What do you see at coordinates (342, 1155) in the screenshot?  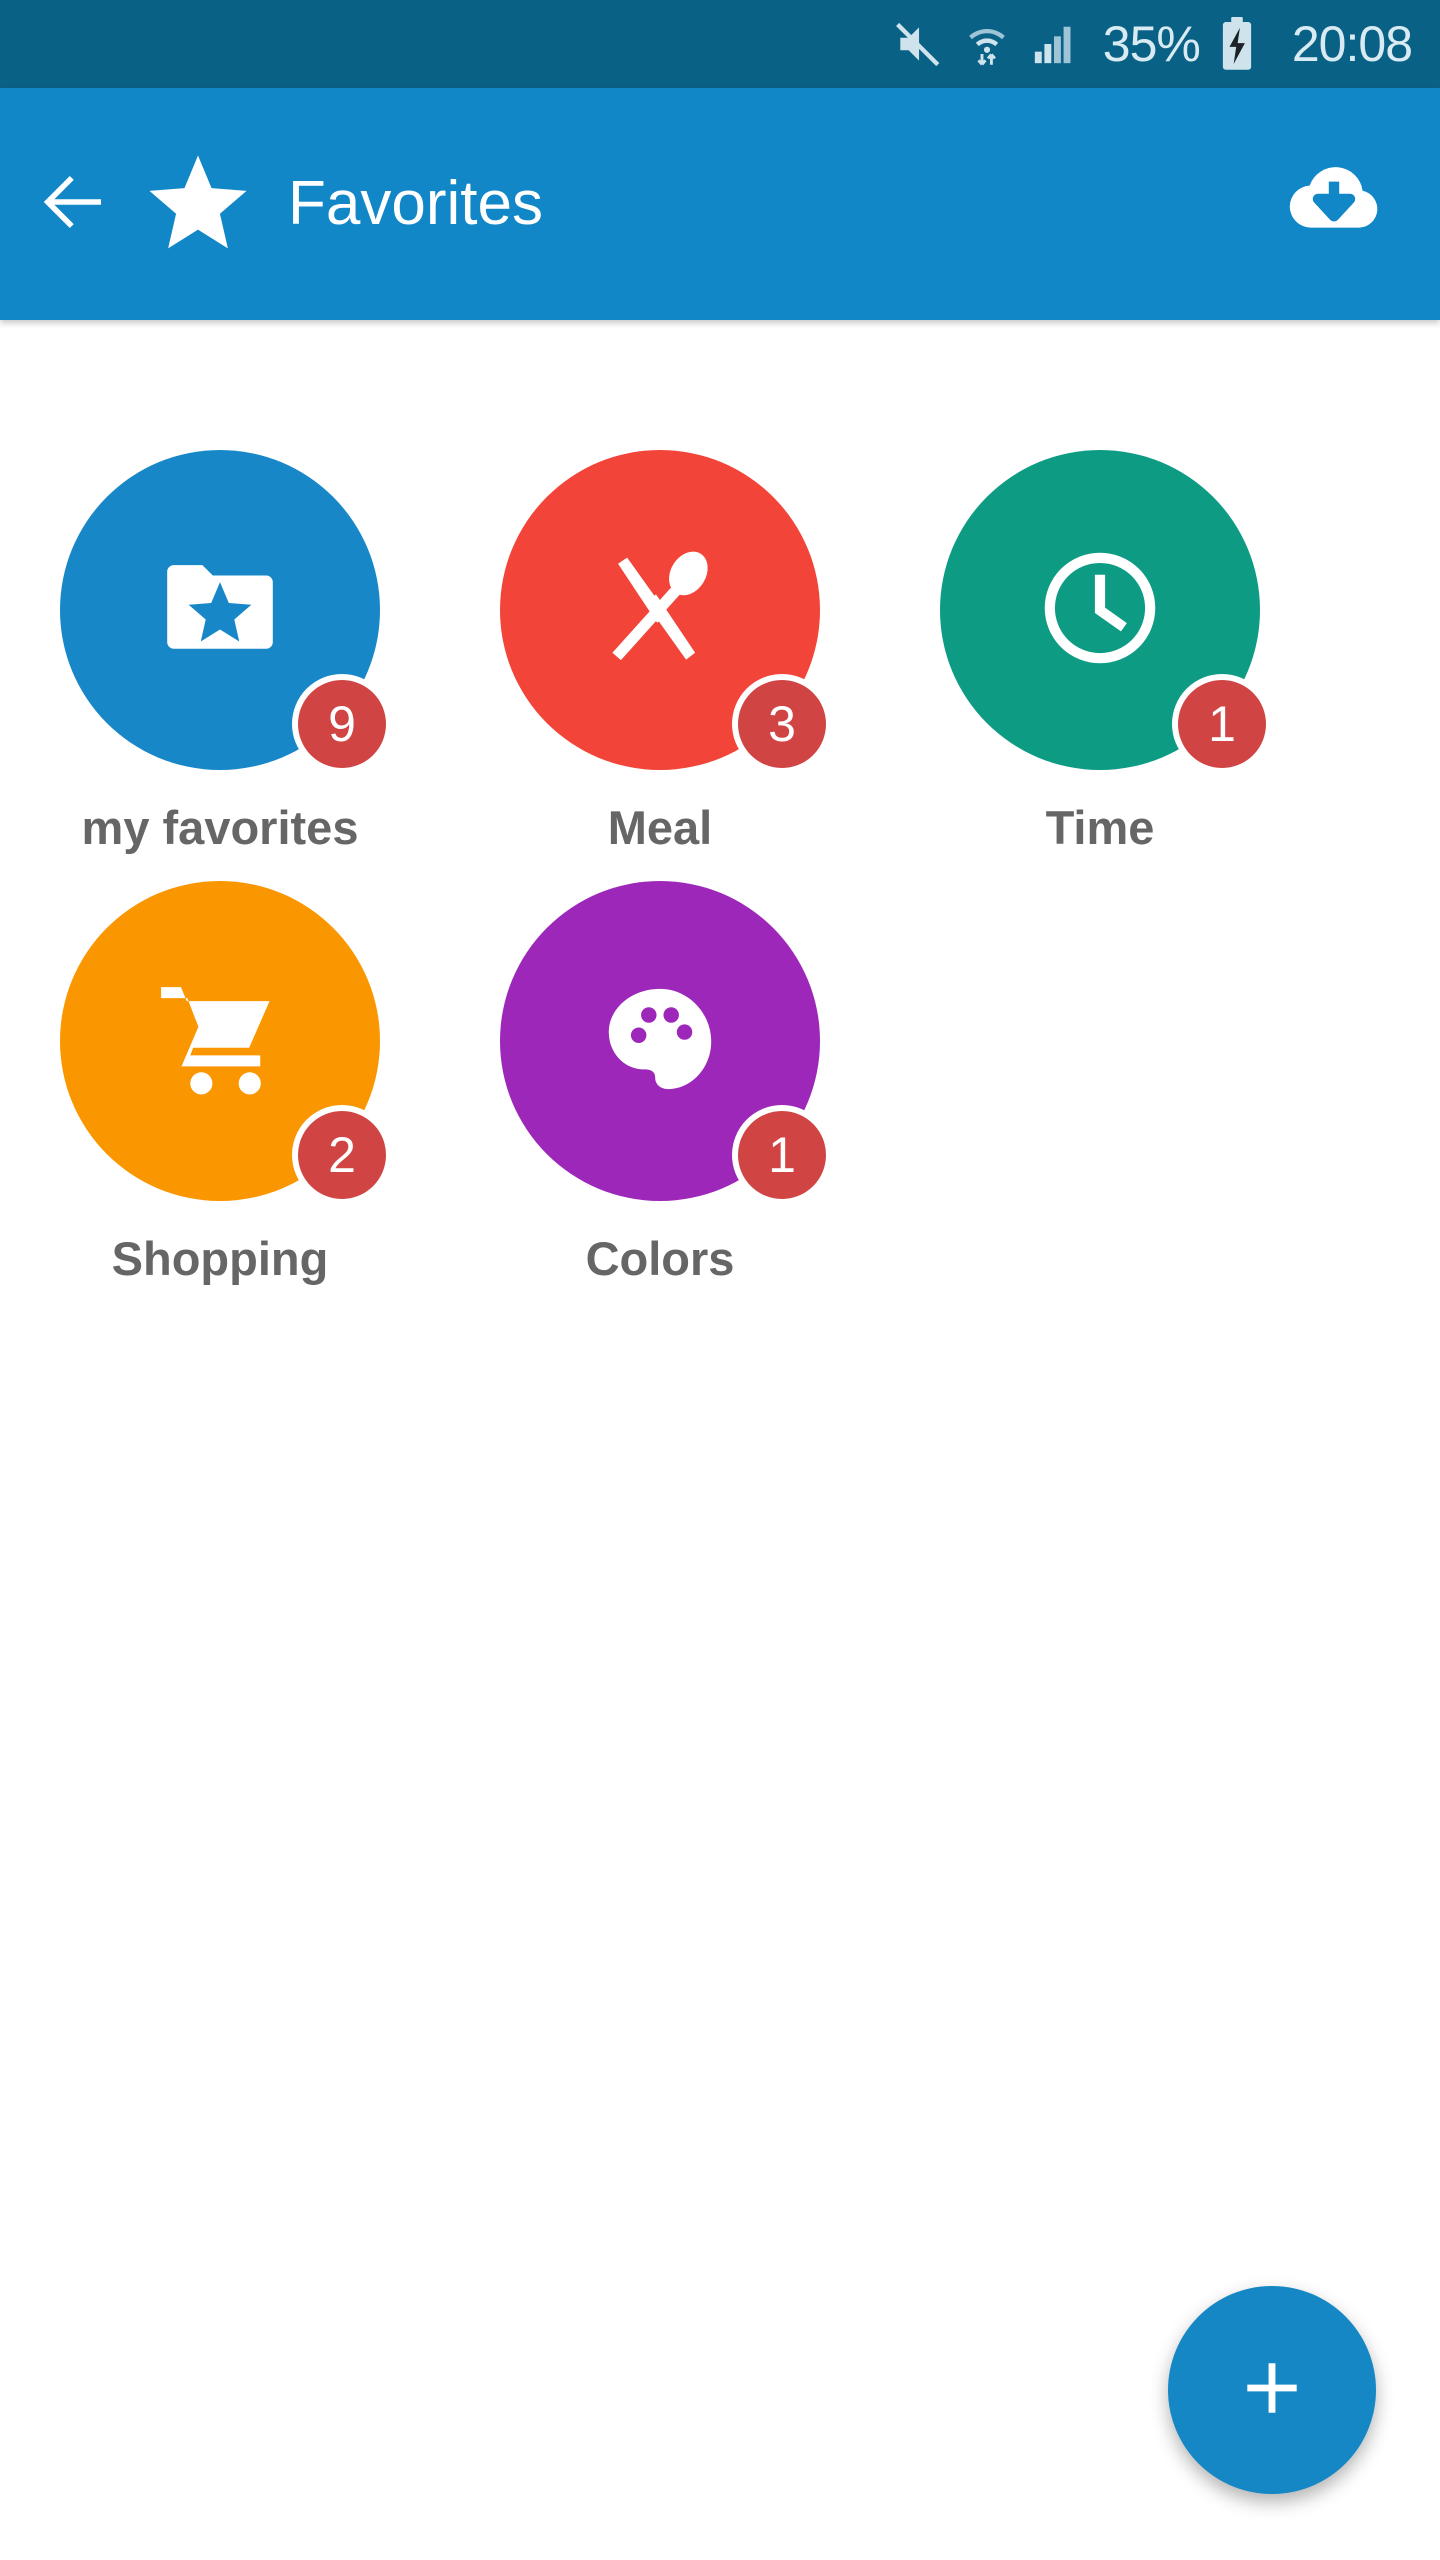 I see `tile-badge: 2` at bounding box center [342, 1155].